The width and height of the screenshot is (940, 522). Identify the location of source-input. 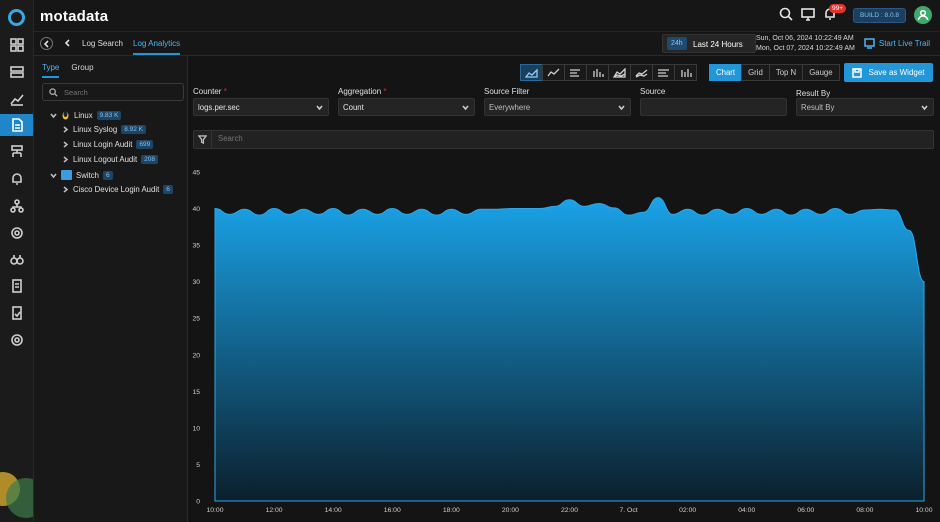
(713, 107).